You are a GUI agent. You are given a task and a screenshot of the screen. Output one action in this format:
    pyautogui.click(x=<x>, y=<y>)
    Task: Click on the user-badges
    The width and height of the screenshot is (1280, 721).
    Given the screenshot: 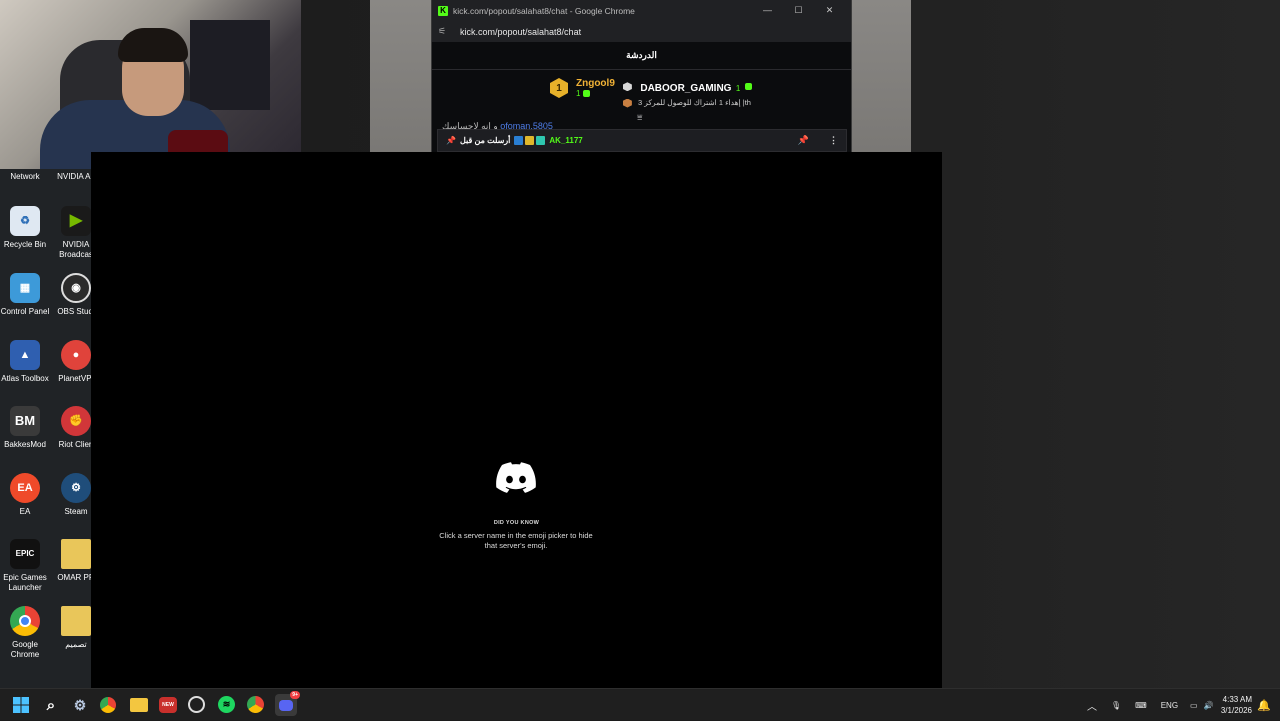 What is the action you would take?
    pyautogui.click(x=530, y=140)
    